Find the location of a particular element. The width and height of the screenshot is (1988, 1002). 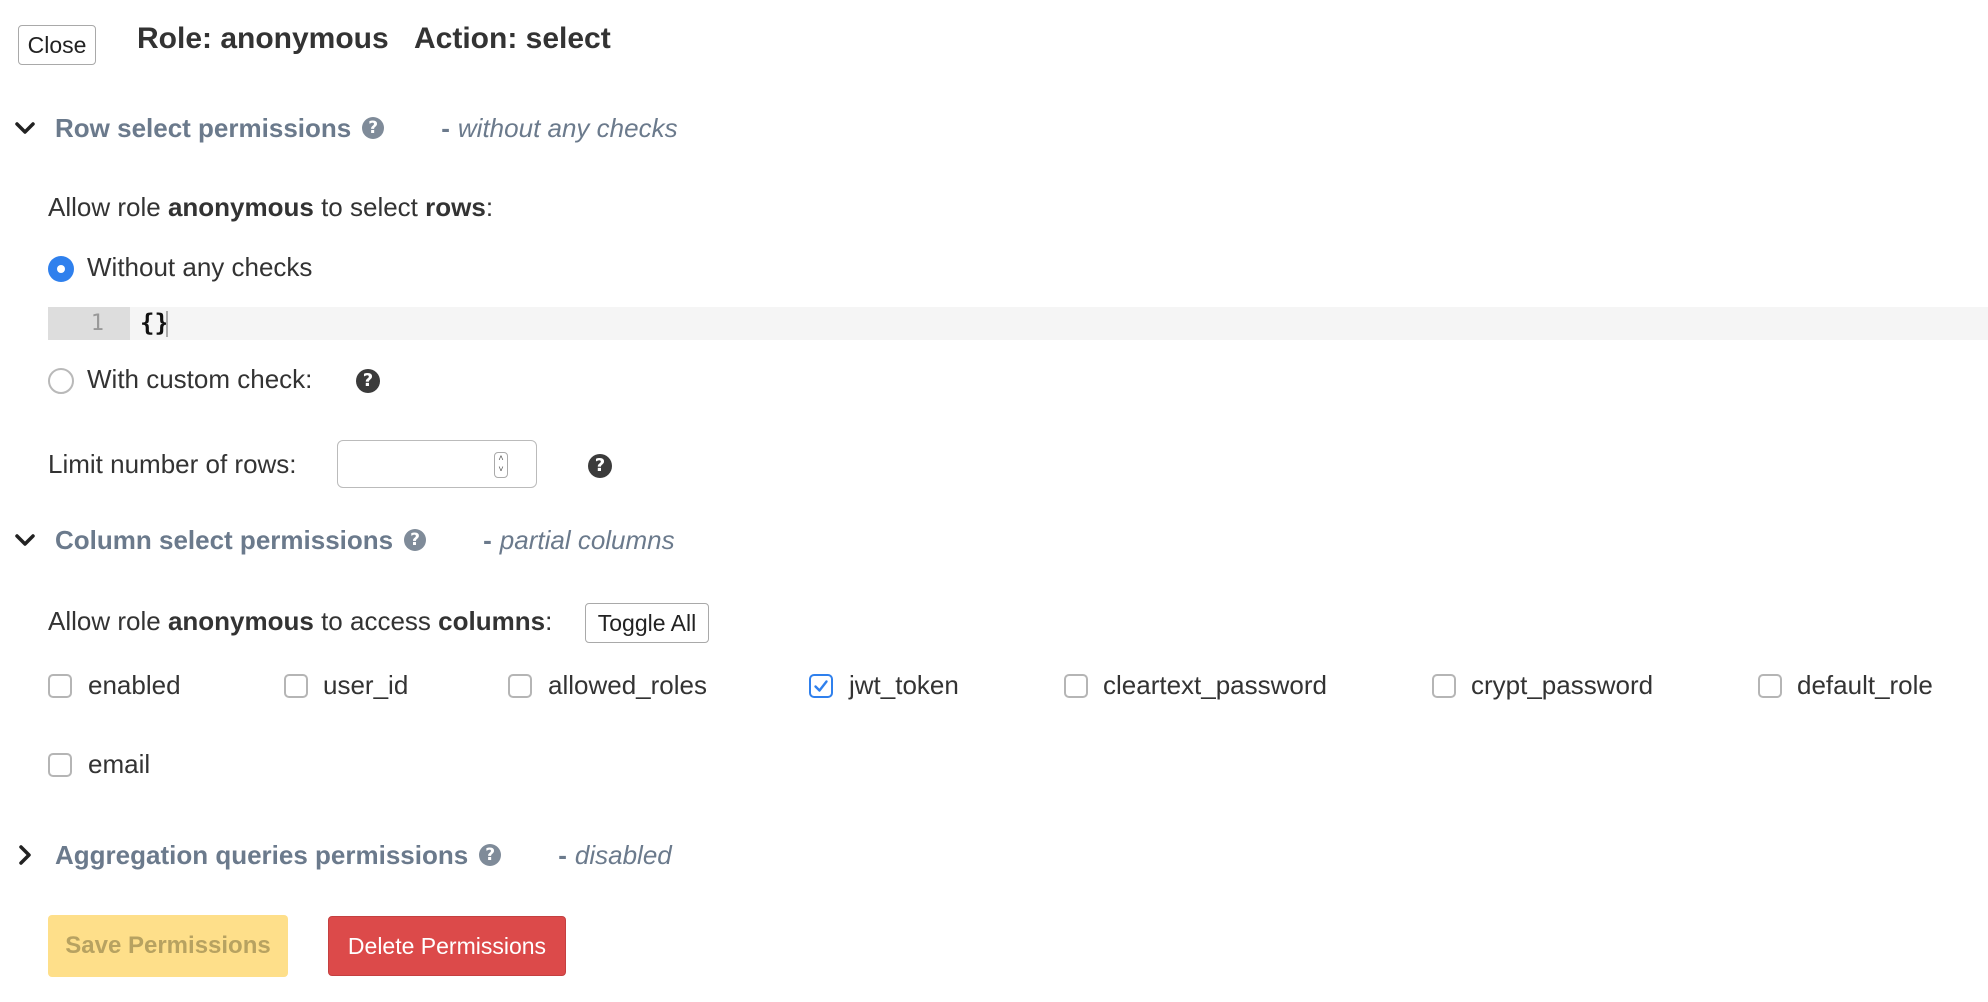

custom-check-label: With custom check: is located at coordinates (199, 379).